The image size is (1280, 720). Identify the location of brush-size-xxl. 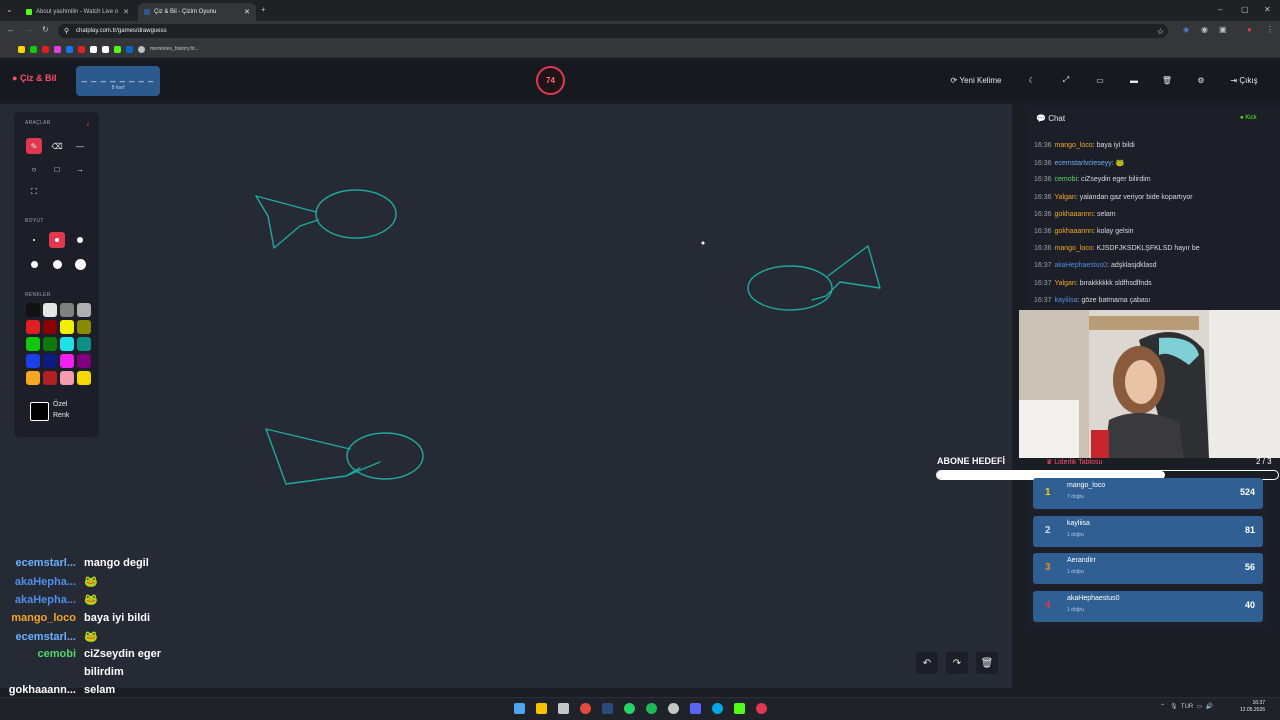
(80, 264).